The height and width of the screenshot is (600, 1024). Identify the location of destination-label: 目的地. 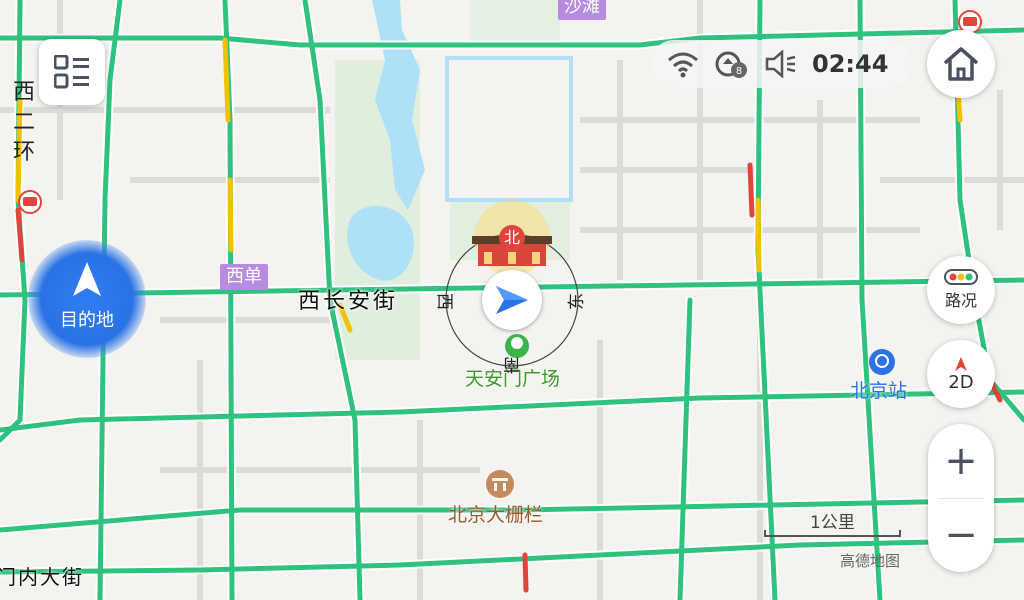
(87, 320).